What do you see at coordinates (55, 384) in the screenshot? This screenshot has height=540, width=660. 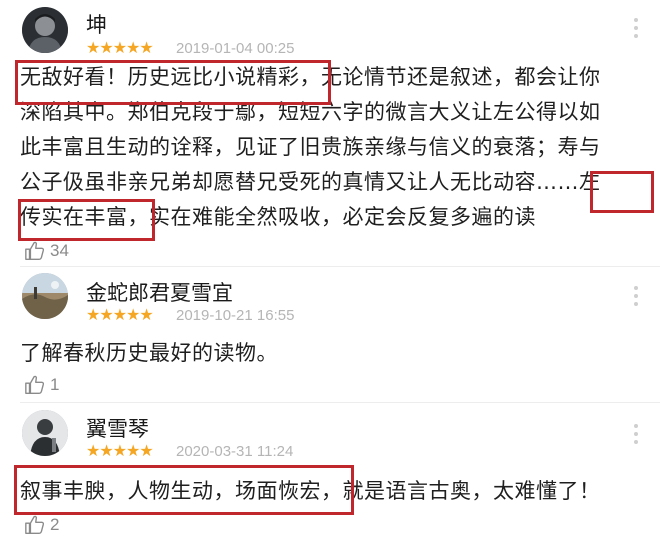 I see `like-count: 1` at bounding box center [55, 384].